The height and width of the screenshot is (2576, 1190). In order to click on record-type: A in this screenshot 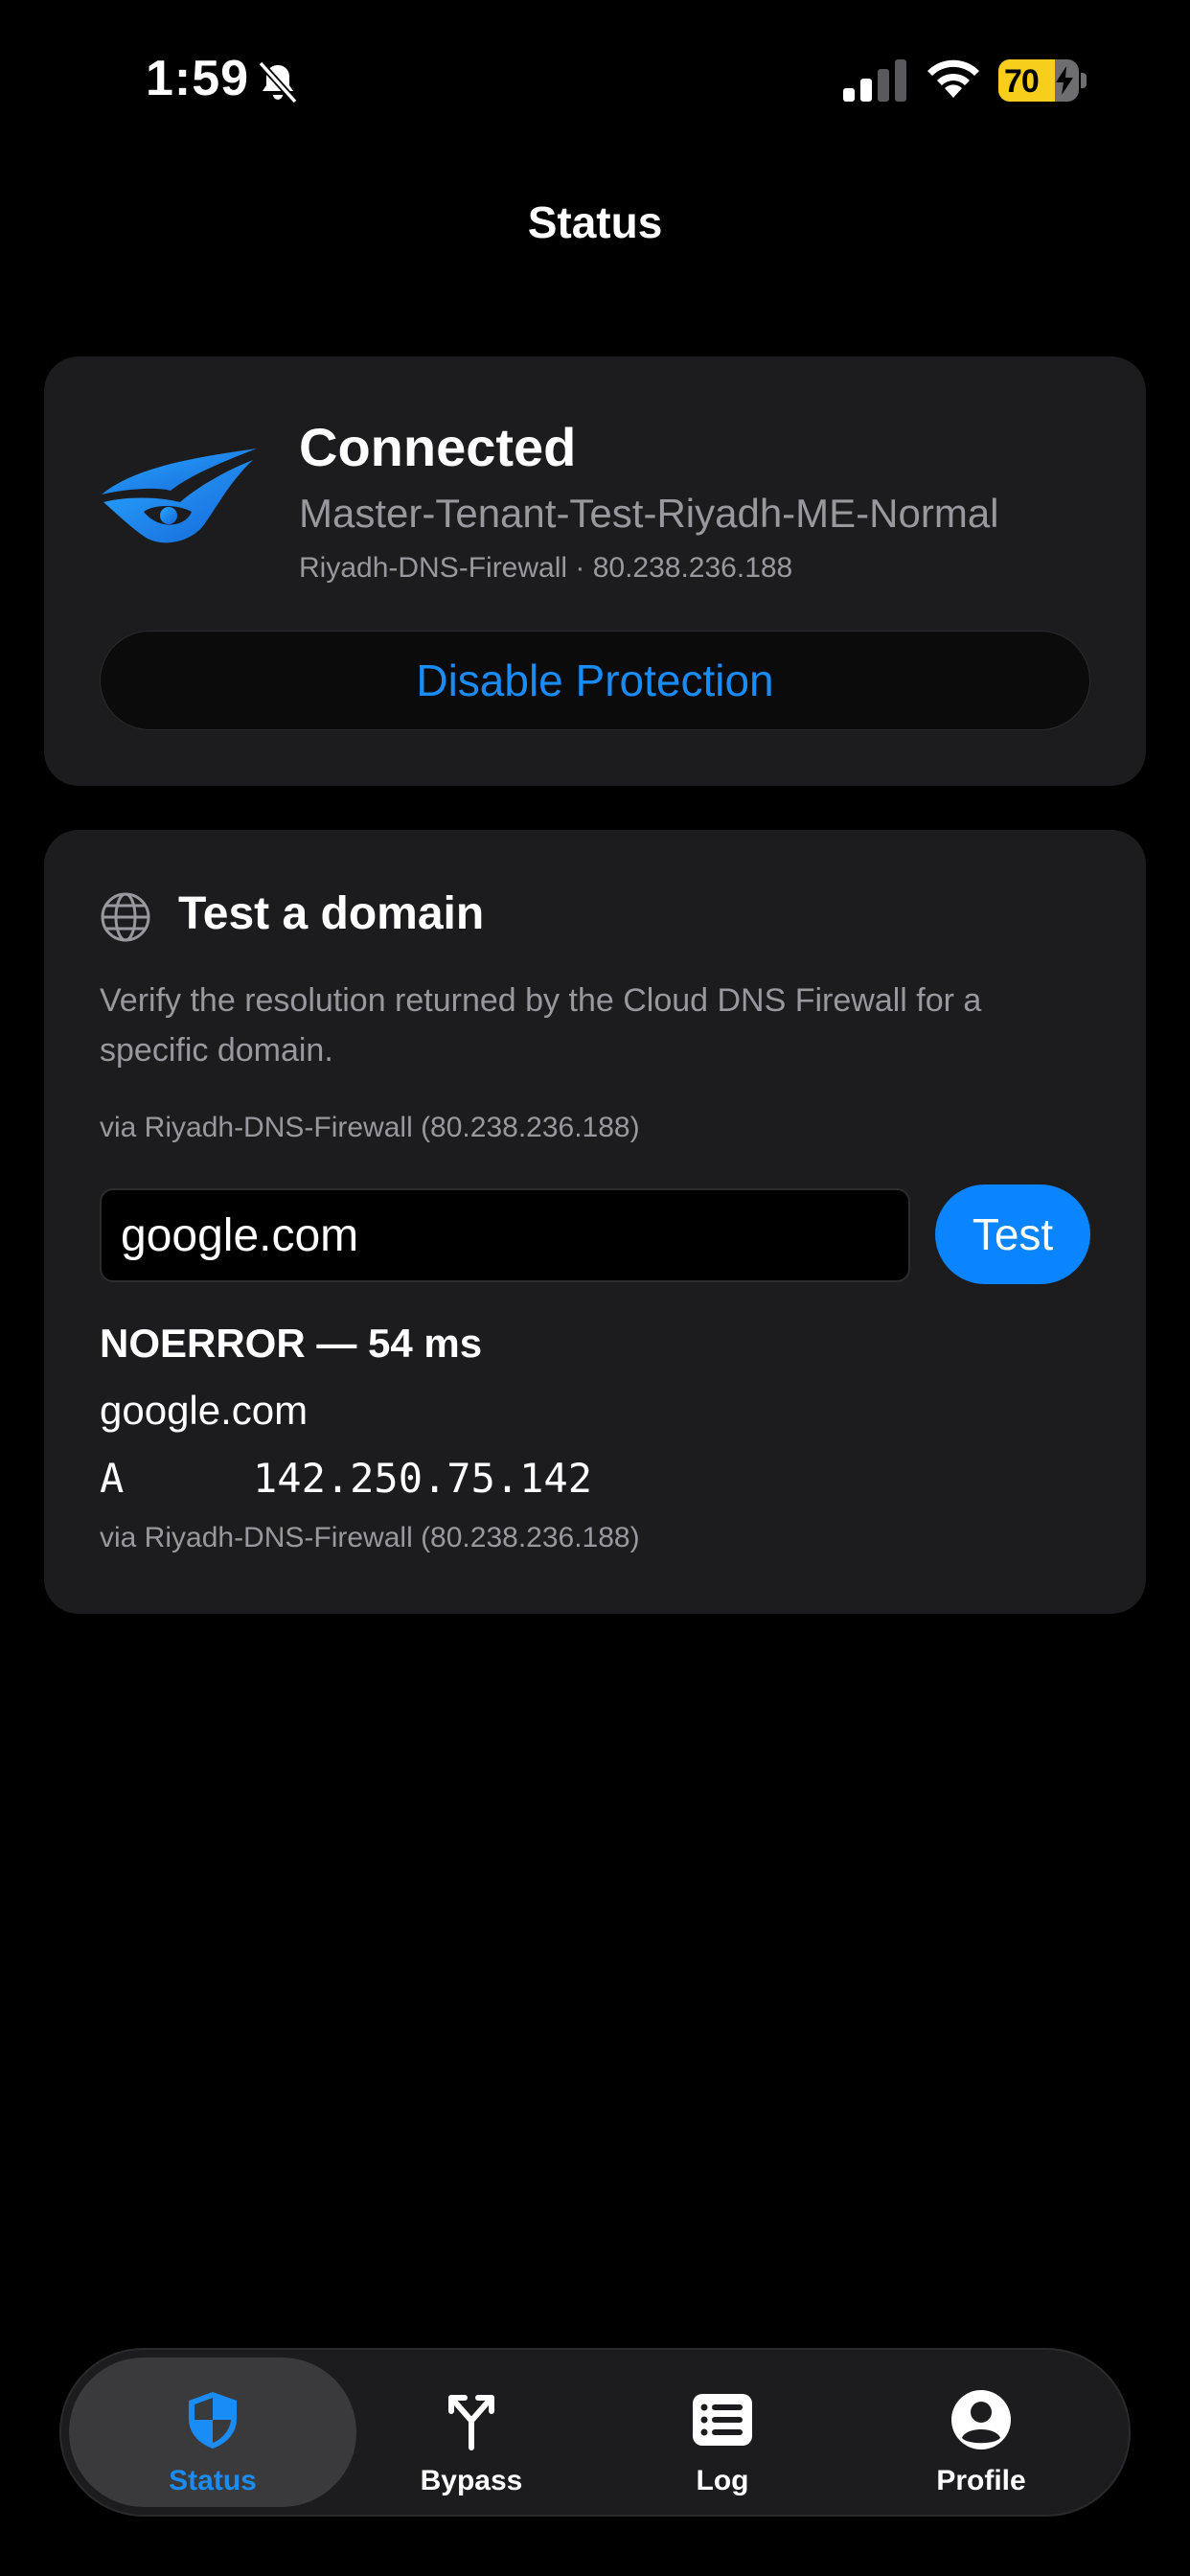, I will do `click(113, 1479)`.